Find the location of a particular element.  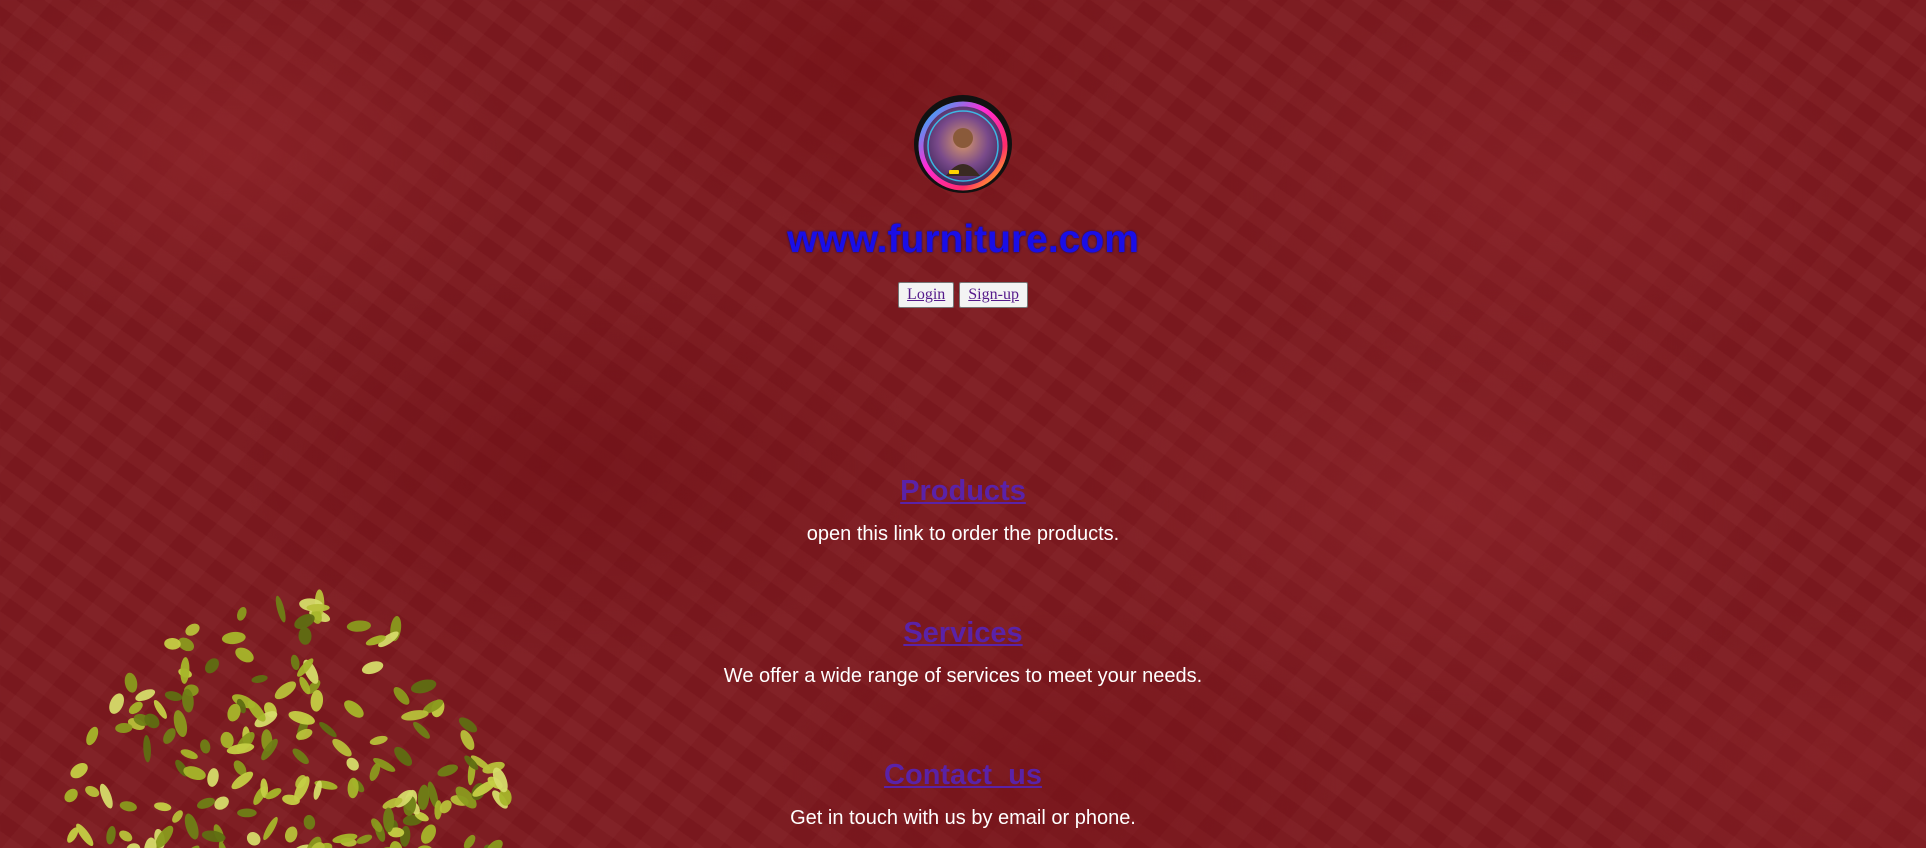

signup-button: Sign-up is located at coordinates (993, 294).